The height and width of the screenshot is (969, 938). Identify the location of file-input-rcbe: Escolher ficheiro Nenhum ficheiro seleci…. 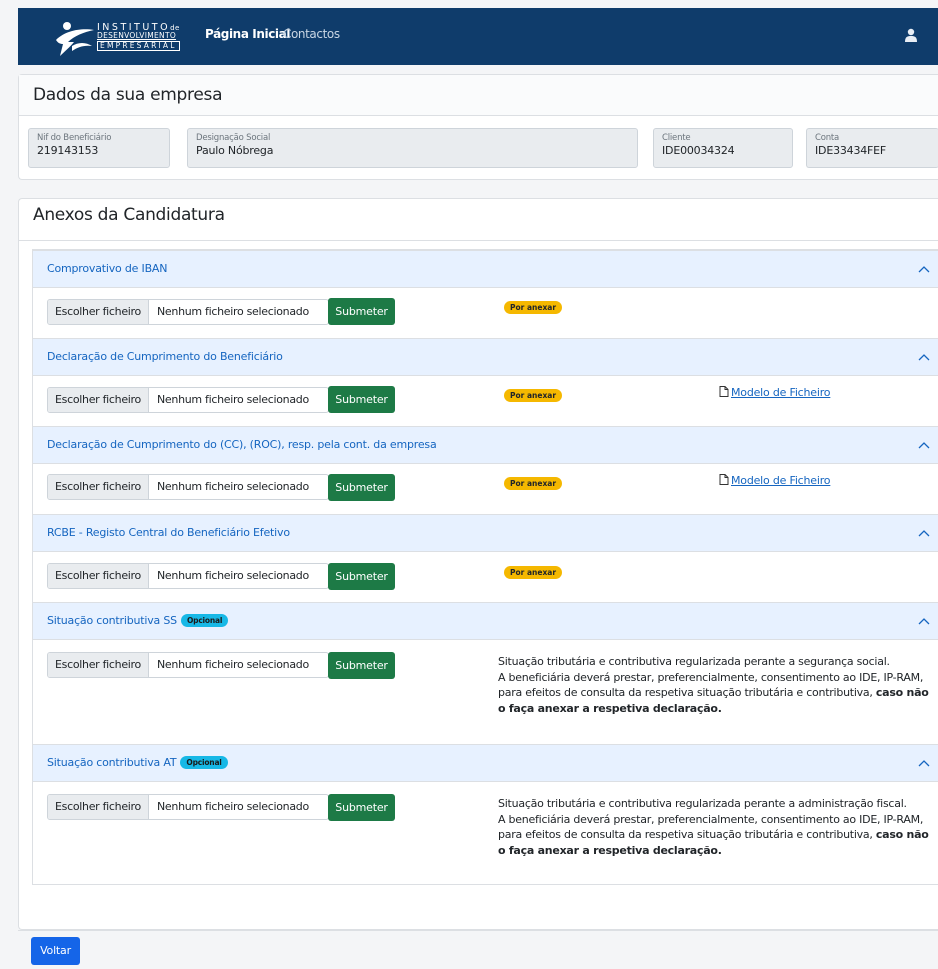
(188, 576).